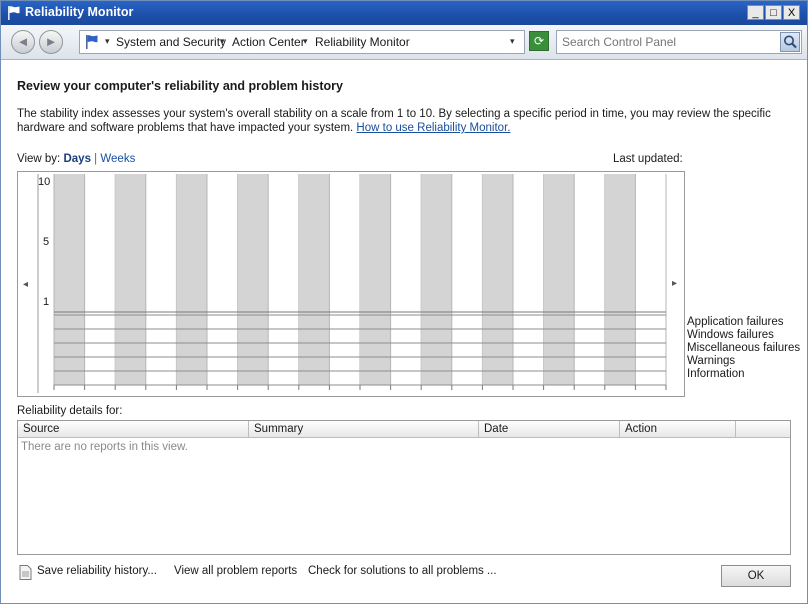  I want to click on view-by-selector: View by: Days | Weeks, so click(76, 159).